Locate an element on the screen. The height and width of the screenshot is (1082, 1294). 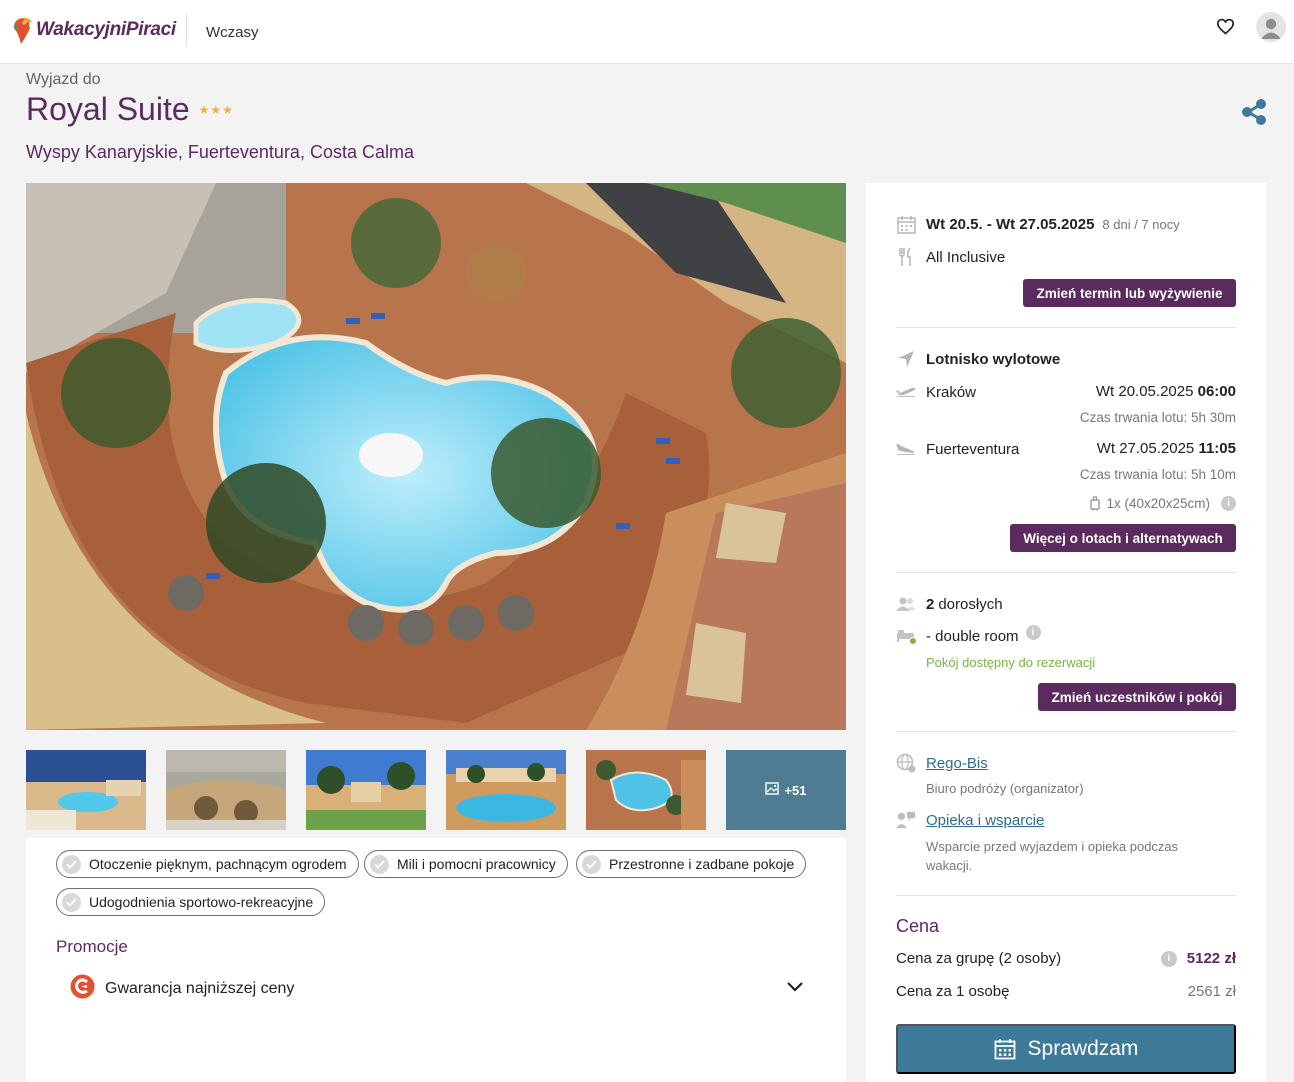
chevron-down-icon is located at coordinates (795, 989).